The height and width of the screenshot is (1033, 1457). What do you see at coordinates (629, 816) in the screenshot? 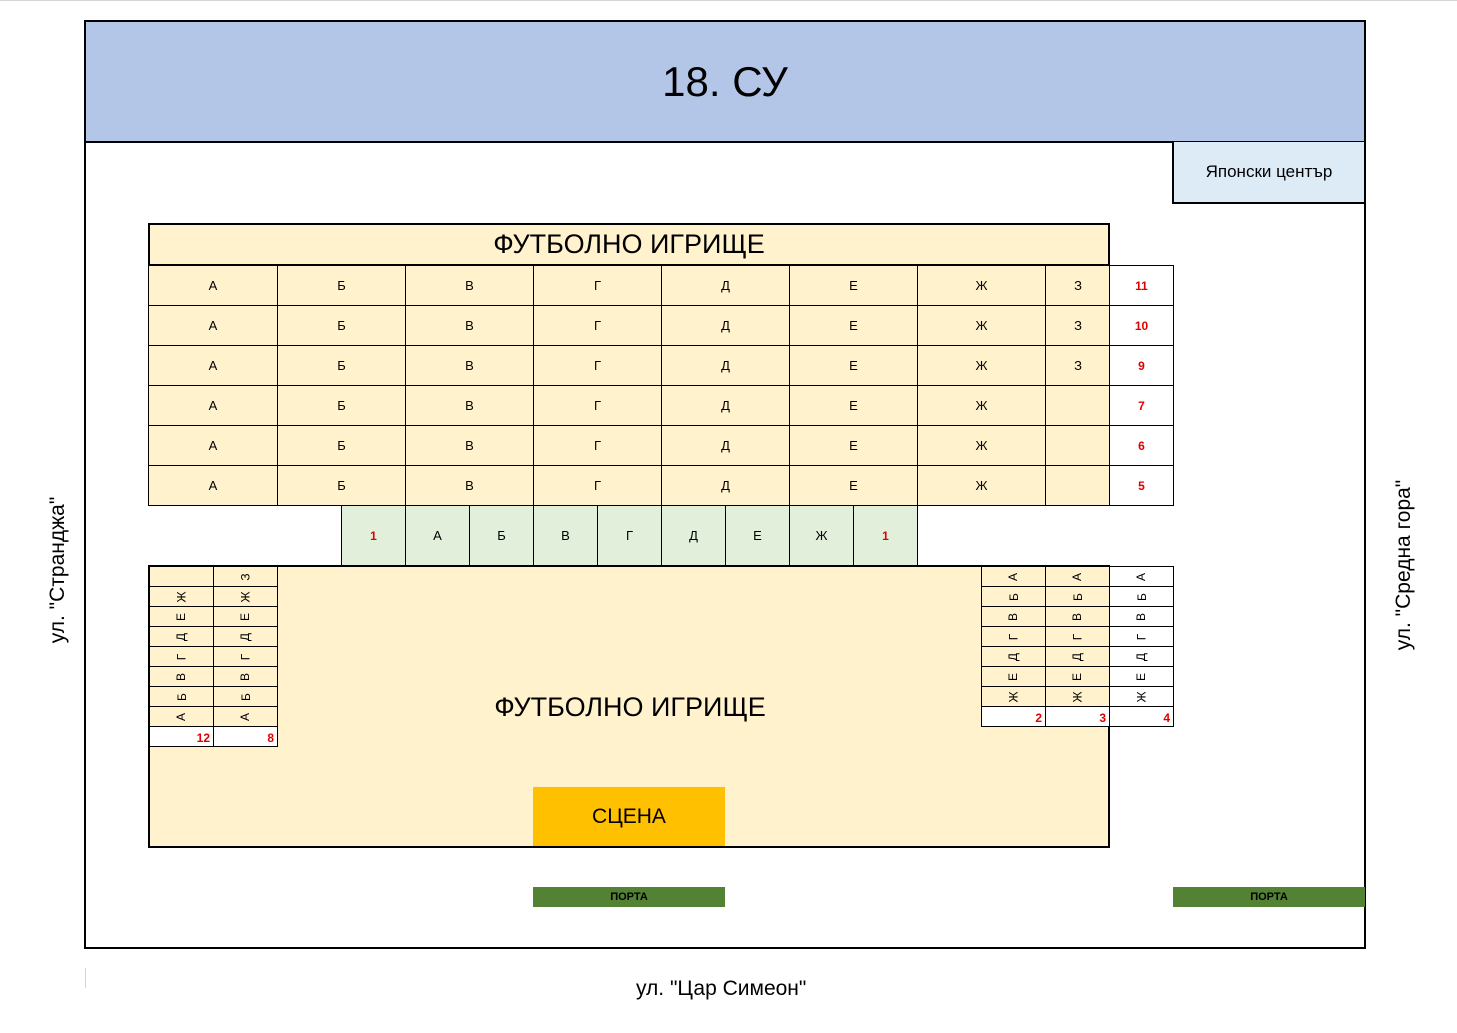
I see `stage: СЦЕНА` at bounding box center [629, 816].